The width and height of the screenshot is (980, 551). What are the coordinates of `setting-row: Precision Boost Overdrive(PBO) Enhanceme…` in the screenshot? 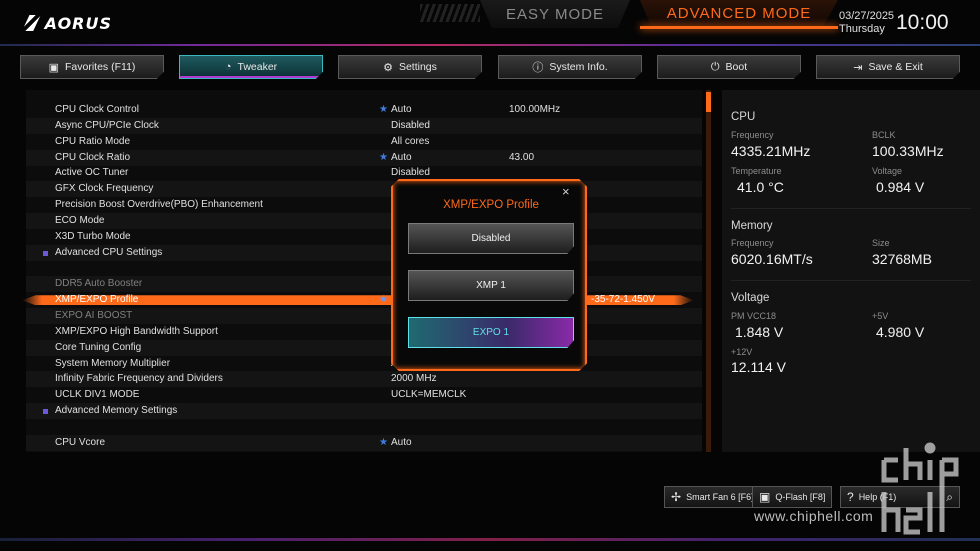 It's located at (364, 205).